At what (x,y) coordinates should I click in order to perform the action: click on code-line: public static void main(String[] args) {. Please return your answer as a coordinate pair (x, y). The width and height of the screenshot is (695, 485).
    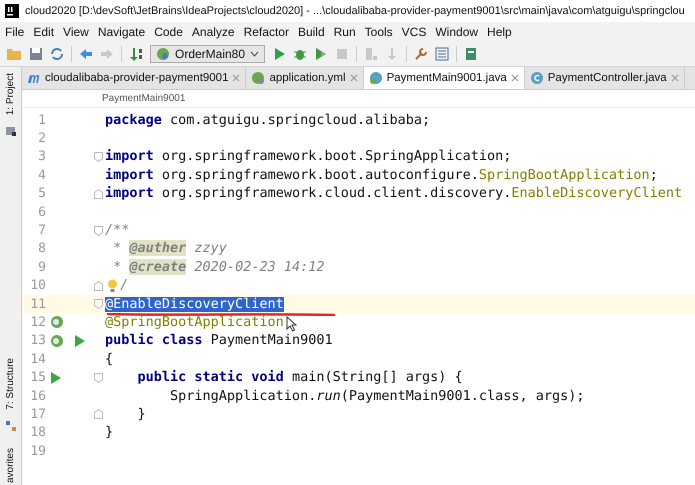
    Looking at the image, I should click on (299, 378).